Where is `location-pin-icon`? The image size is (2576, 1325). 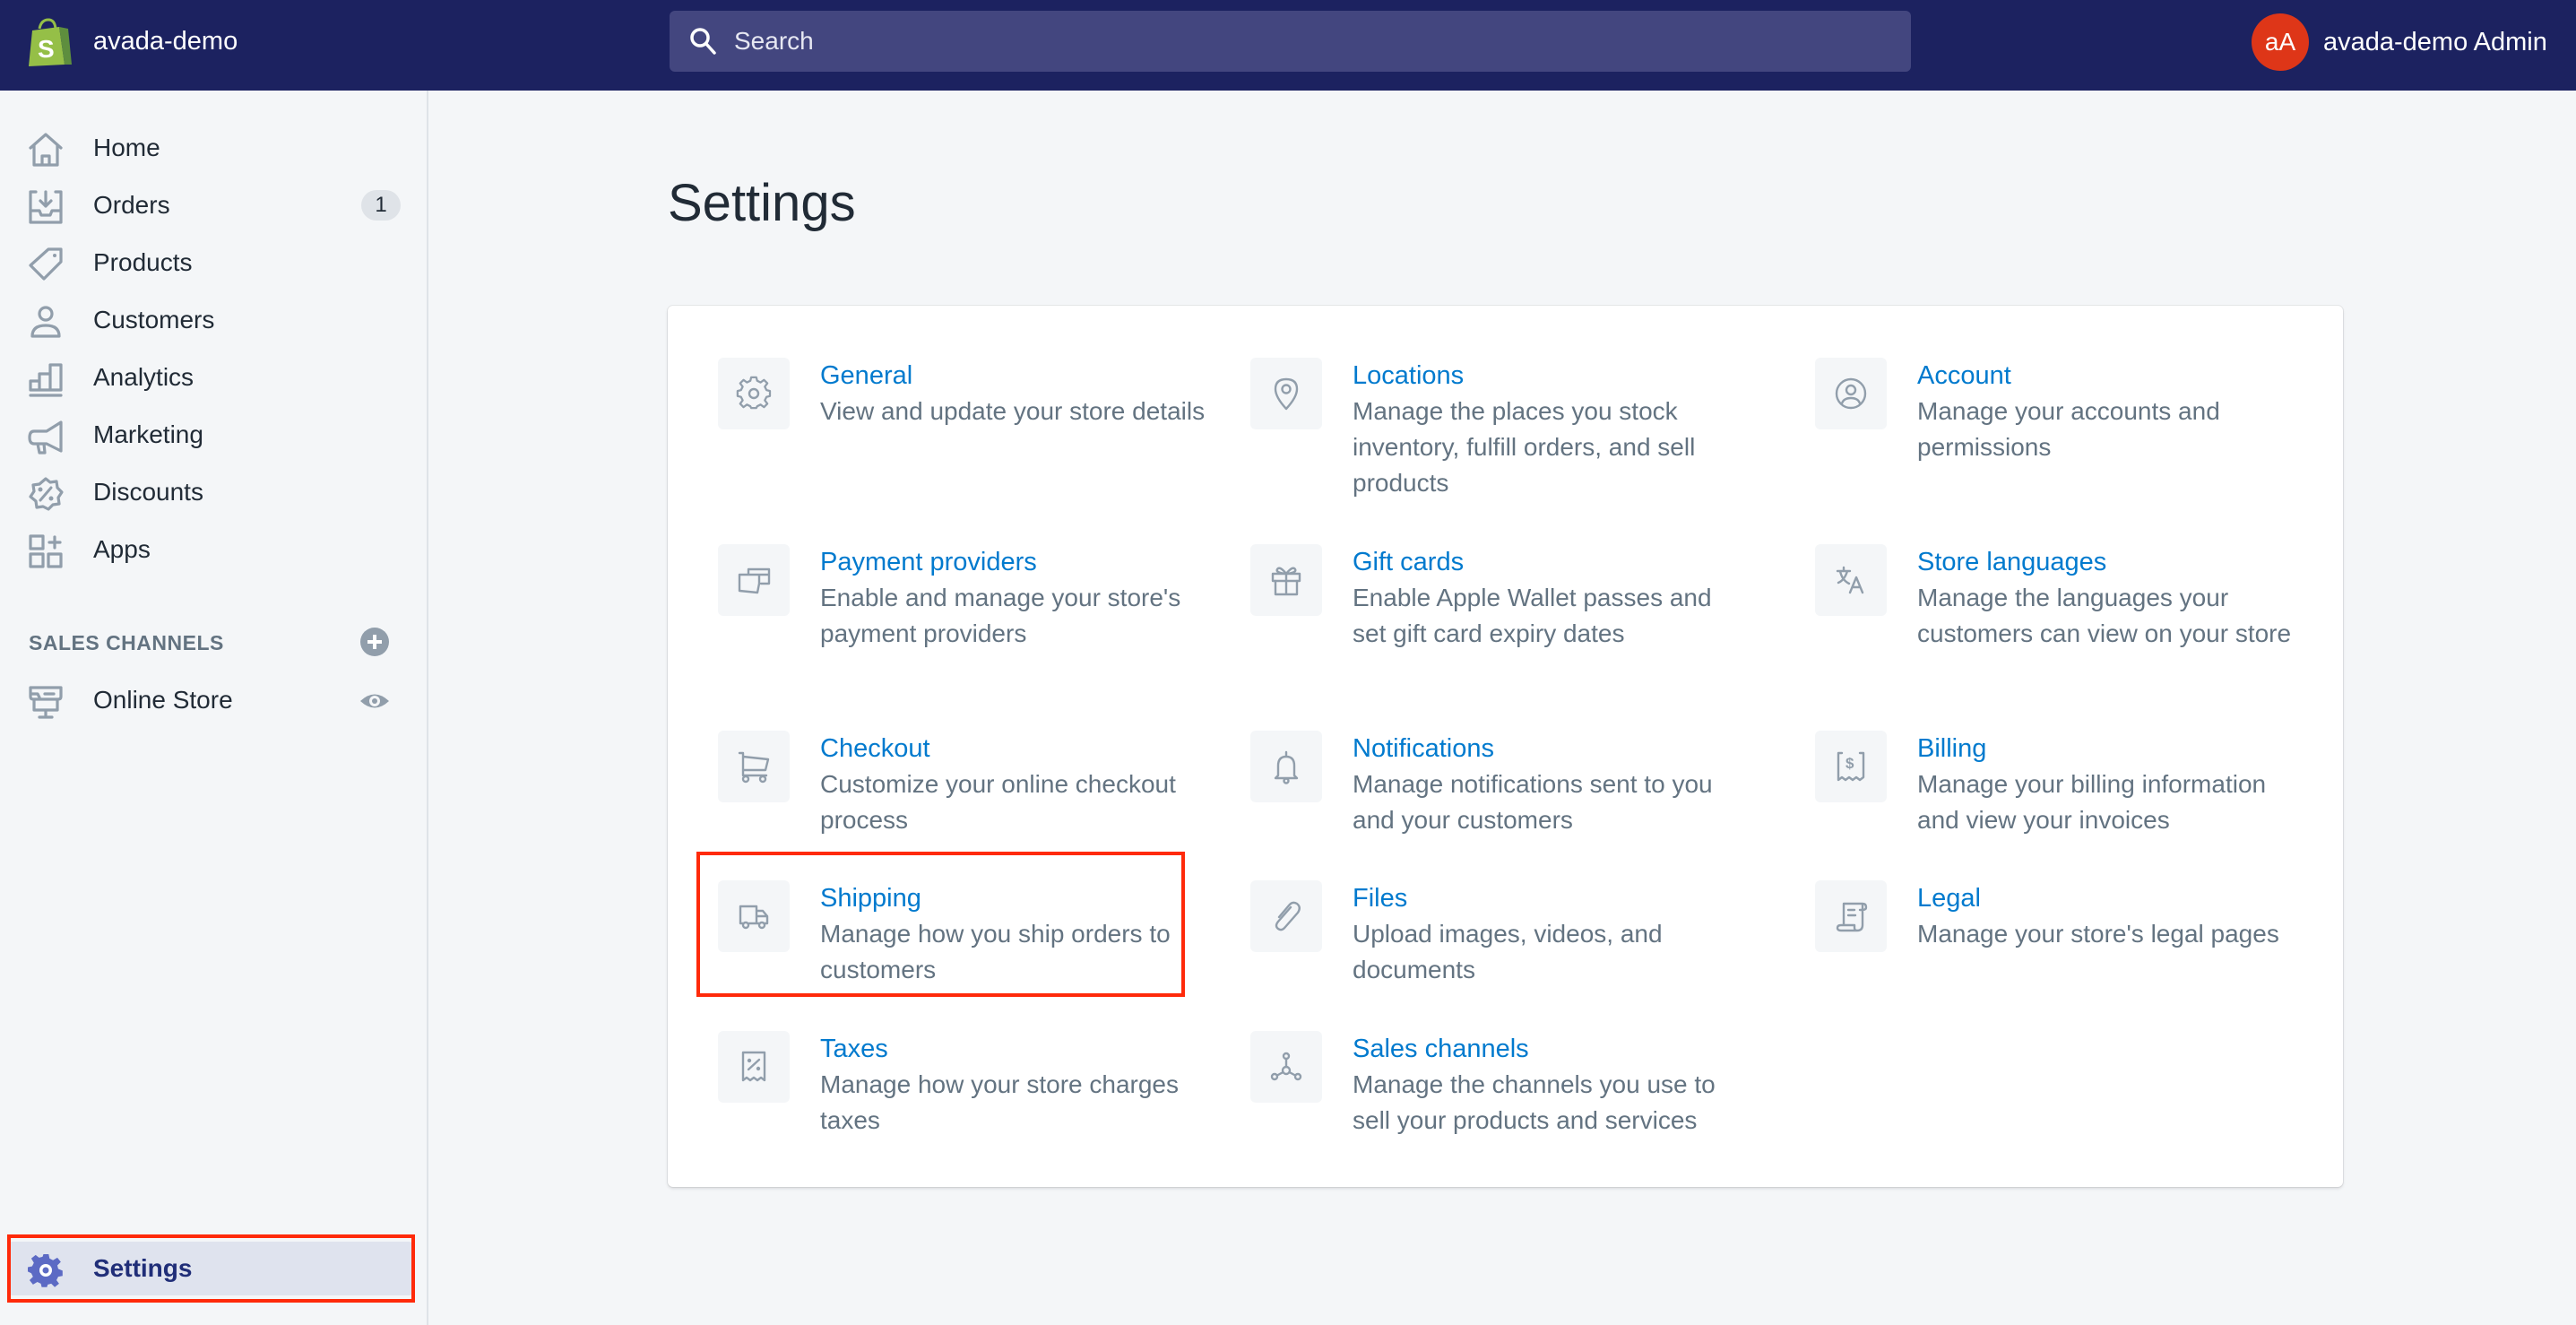
location-pin-icon is located at coordinates (1286, 394).